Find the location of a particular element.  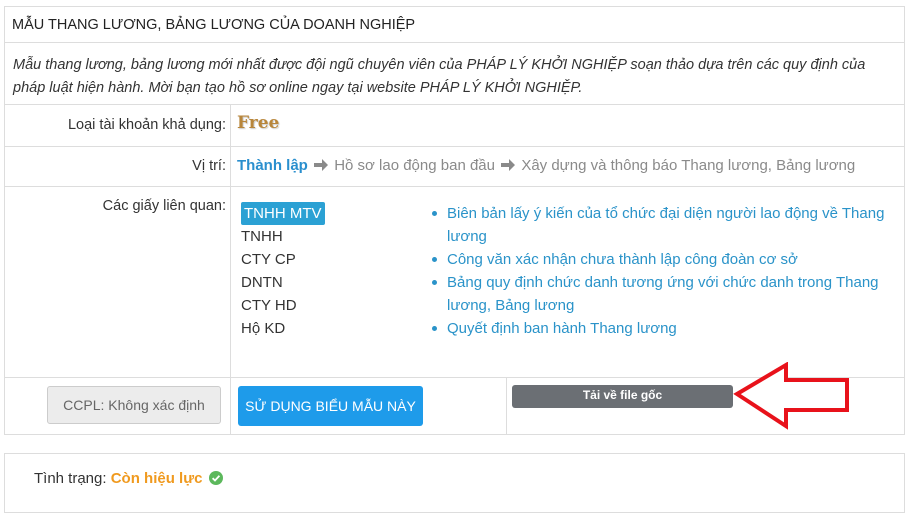

type-tnhh-mtv: TNHH MTV is located at coordinates (283, 213).